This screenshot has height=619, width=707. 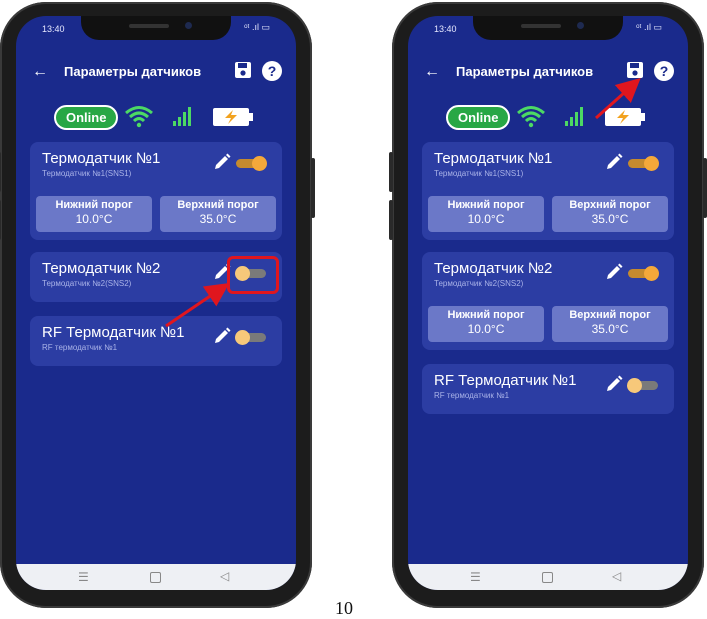 I want to click on page-number: 10, so click(x=344, y=608).